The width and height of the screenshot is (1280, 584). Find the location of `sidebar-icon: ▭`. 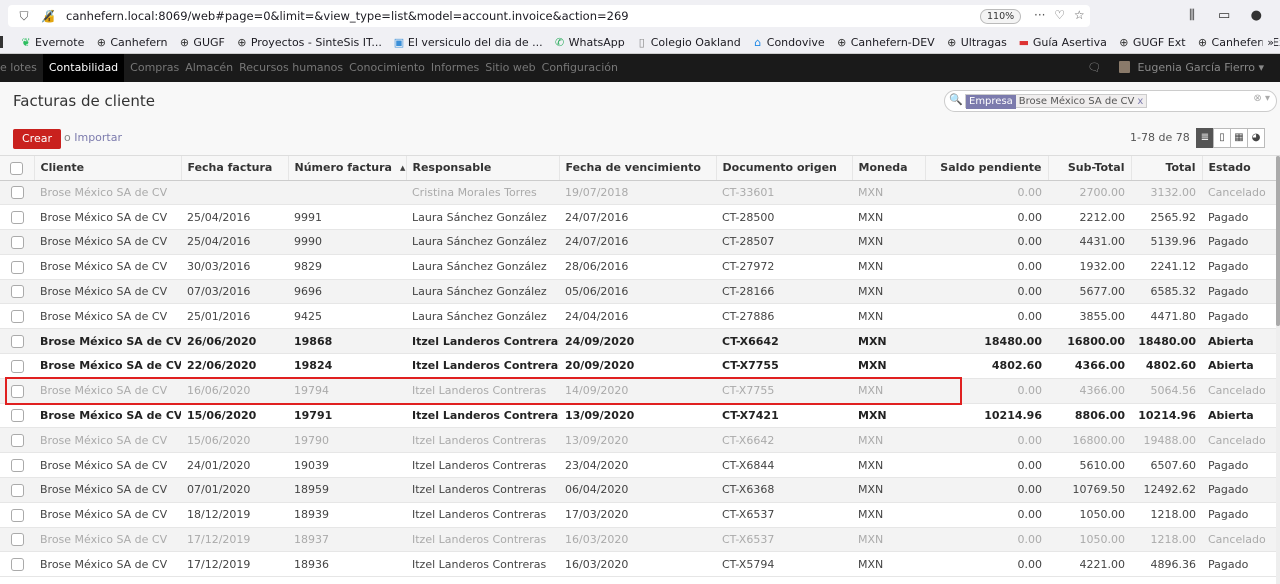

sidebar-icon: ▭ is located at coordinates (1224, 15).